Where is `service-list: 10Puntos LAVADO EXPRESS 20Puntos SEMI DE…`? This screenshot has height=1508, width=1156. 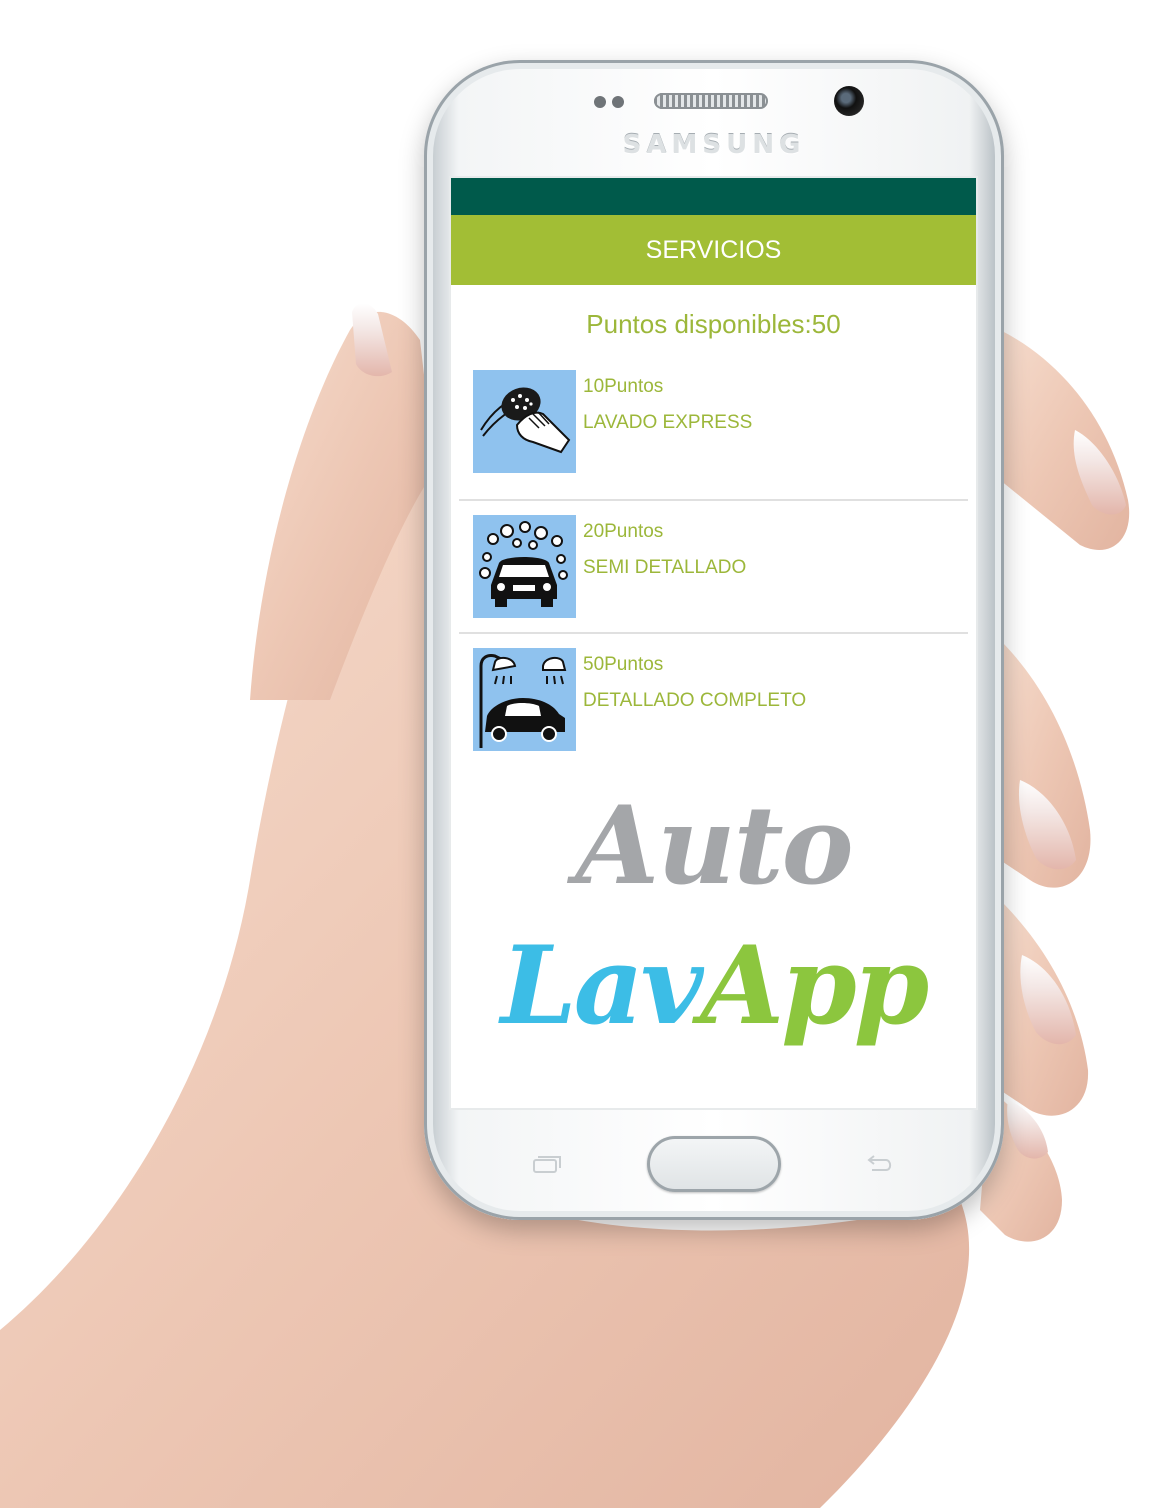 service-list: 10Puntos LAVADO EXPRESS 20Puntos SEMI DE… is located at coordinates (713, 568).